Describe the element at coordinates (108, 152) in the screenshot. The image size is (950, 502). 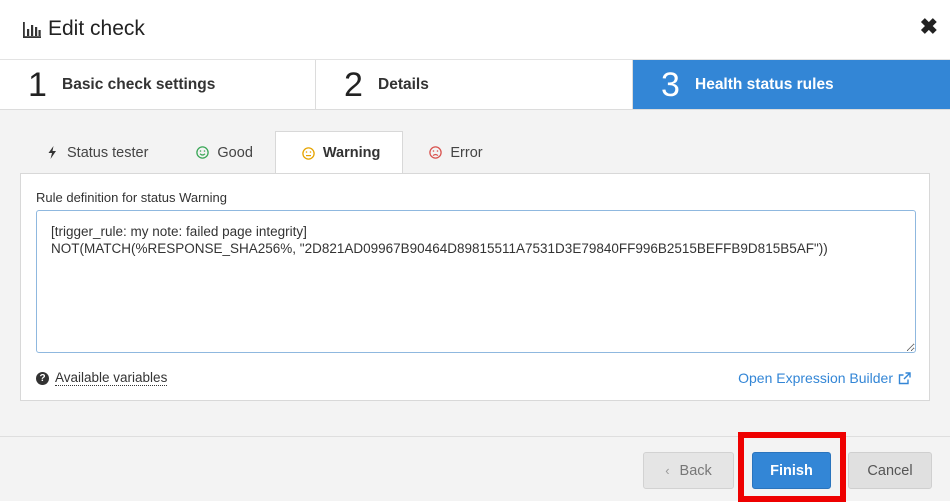
I see `tab-label: Status tester` at that location.